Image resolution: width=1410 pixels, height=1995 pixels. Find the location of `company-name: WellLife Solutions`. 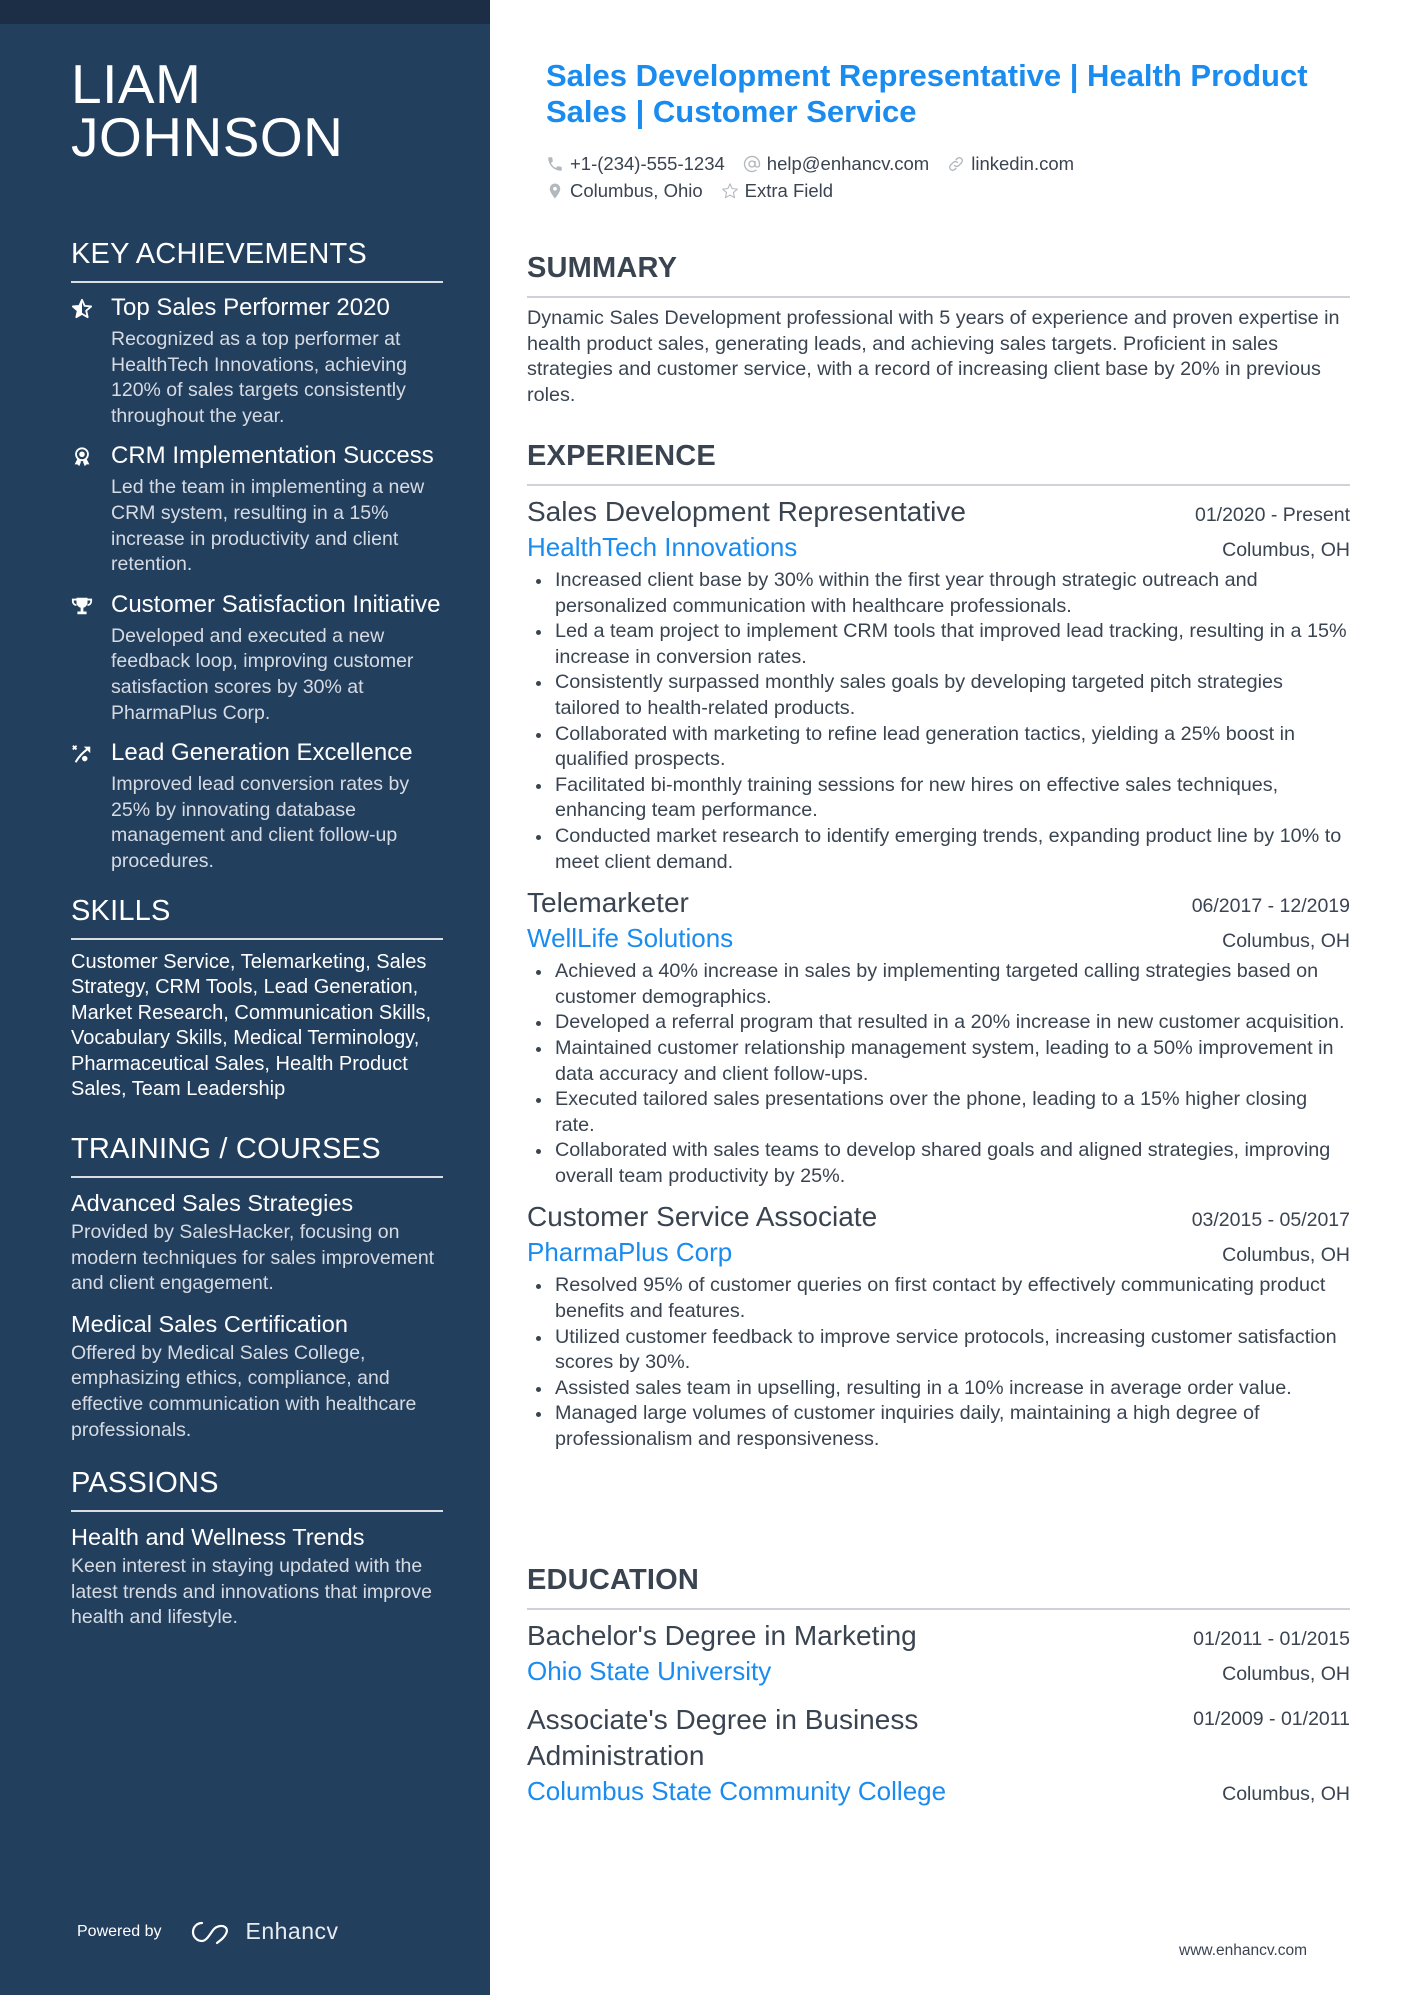

company-name: WellLife Solutions is located at coordinates (630, 938).